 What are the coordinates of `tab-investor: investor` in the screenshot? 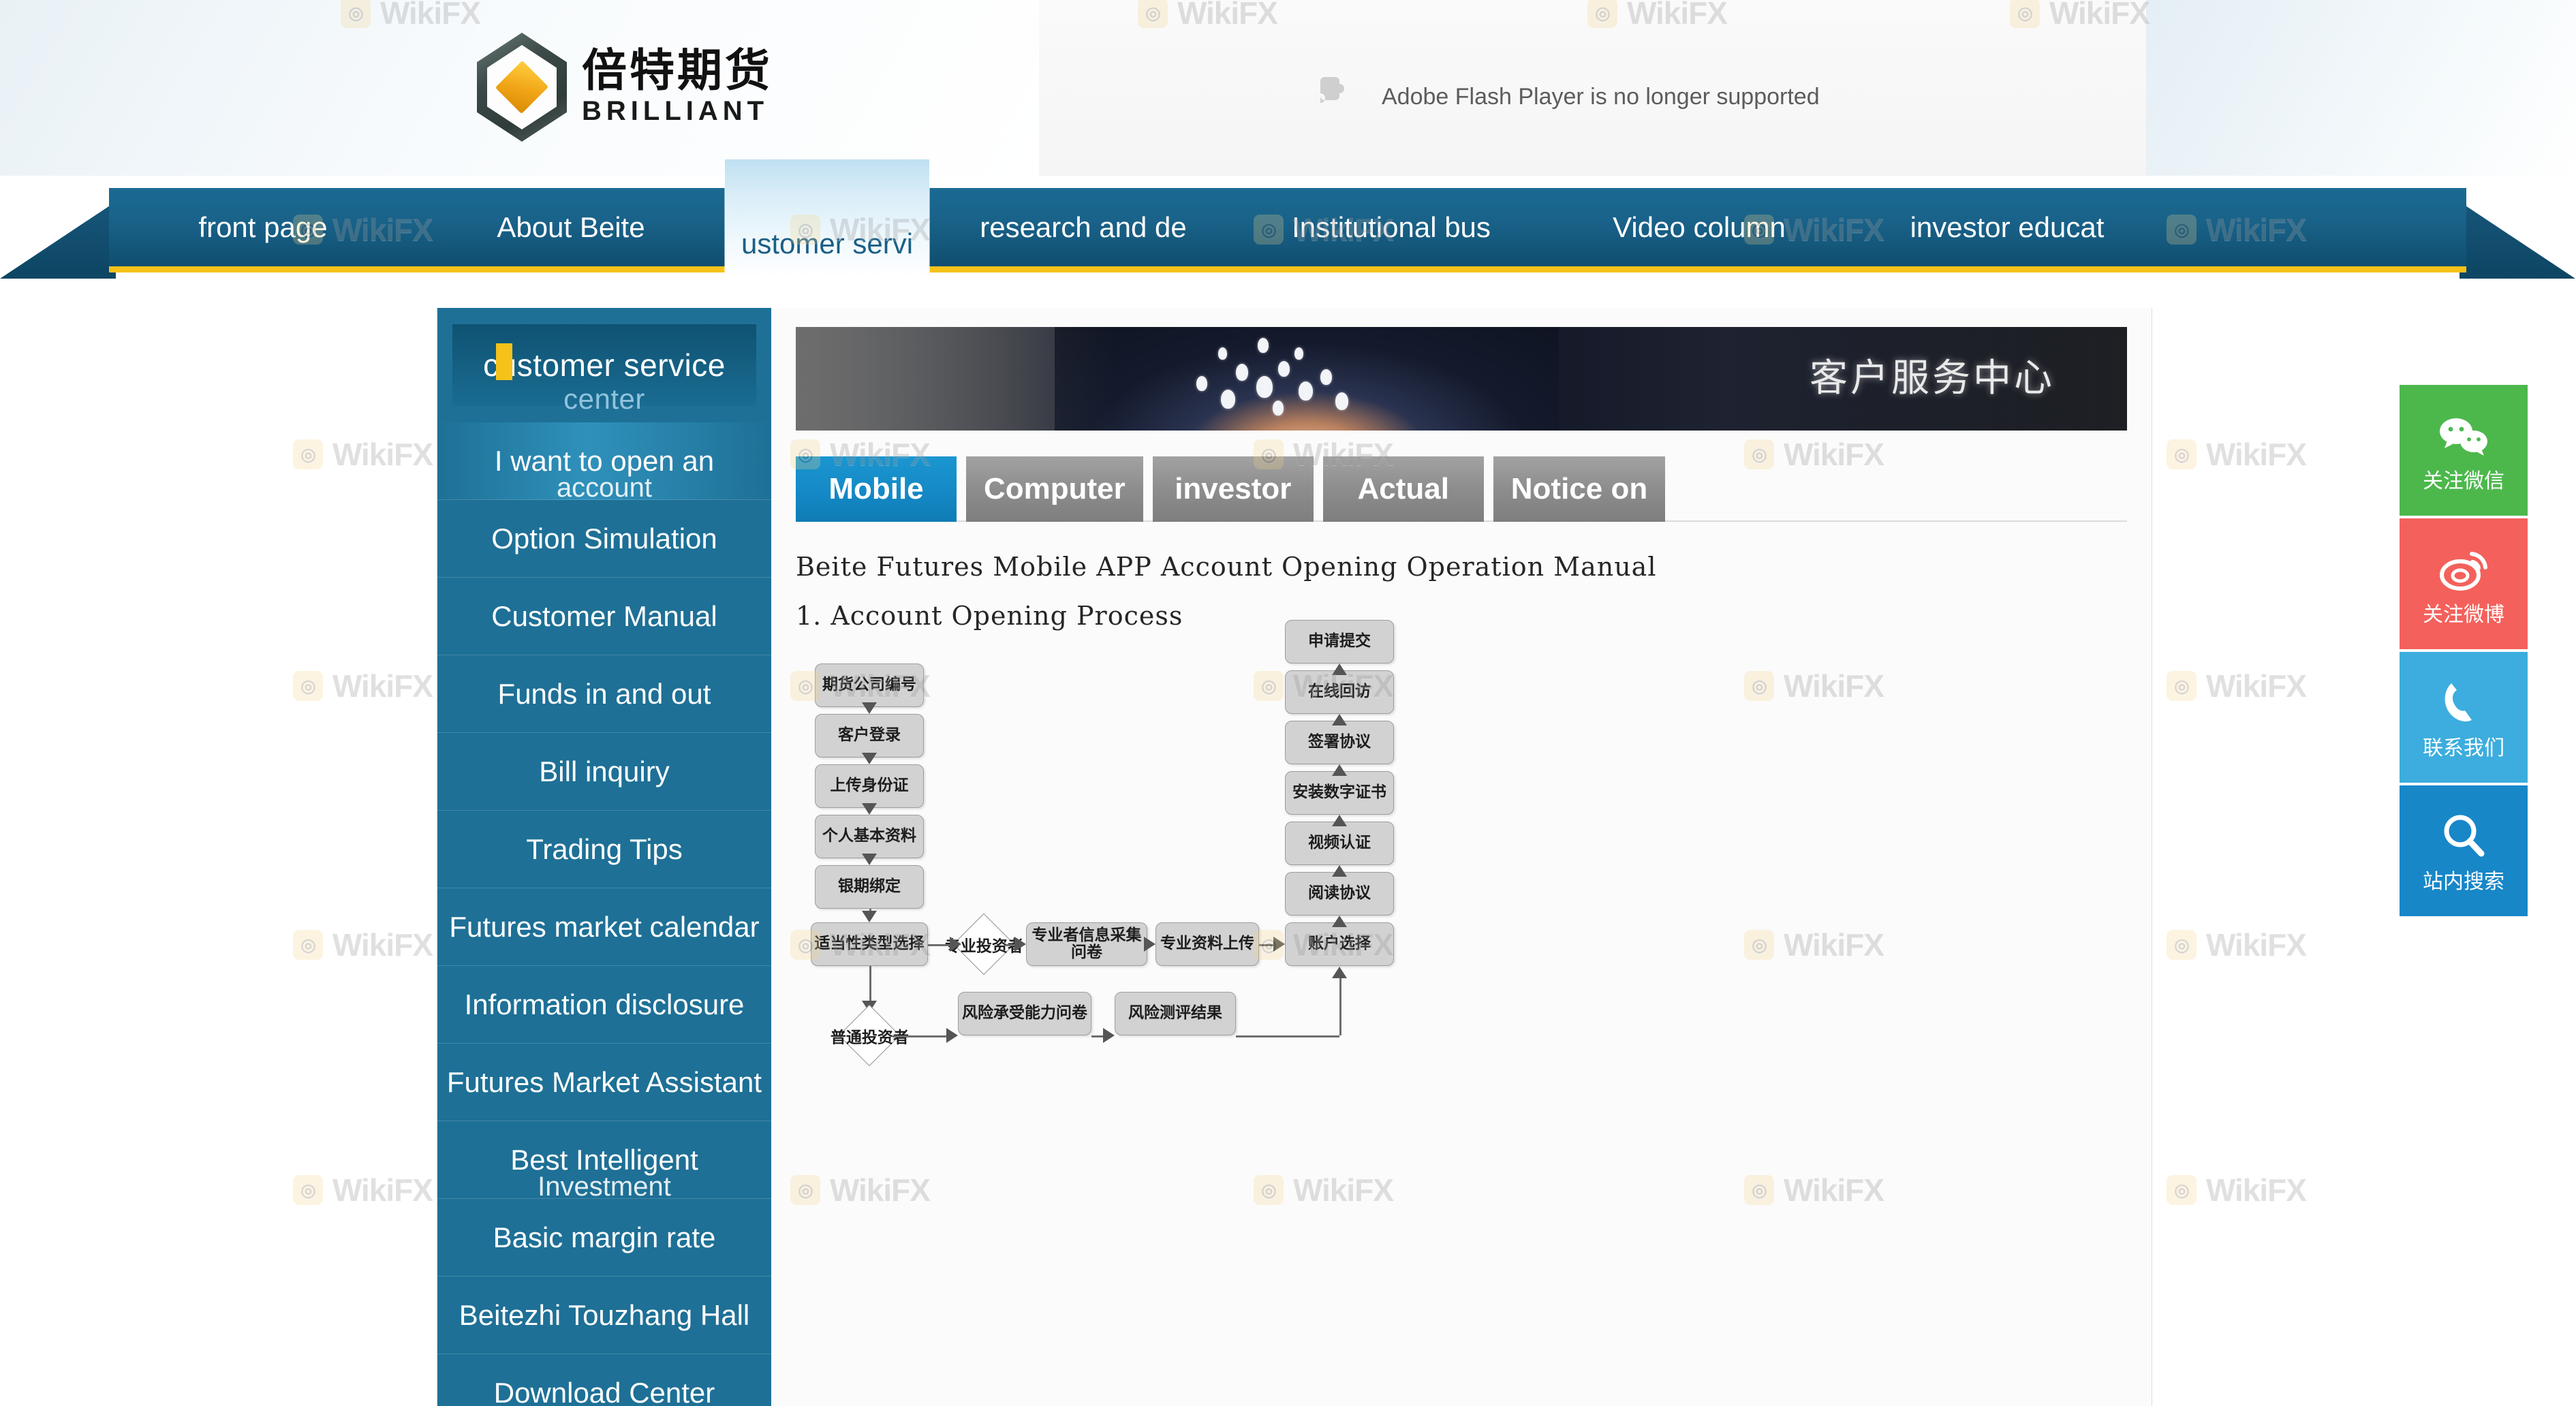 It's located at (1233, 489).